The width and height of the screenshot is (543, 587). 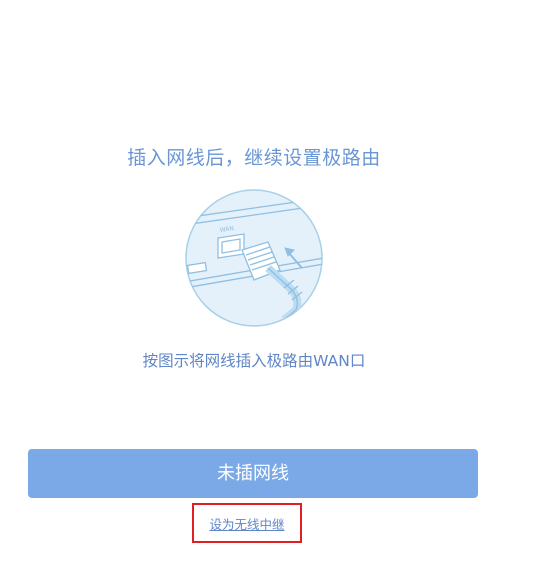 I want to click on setup-instruction: 按图示将网线插入极路由WAN口, so click(x=254, y=361).